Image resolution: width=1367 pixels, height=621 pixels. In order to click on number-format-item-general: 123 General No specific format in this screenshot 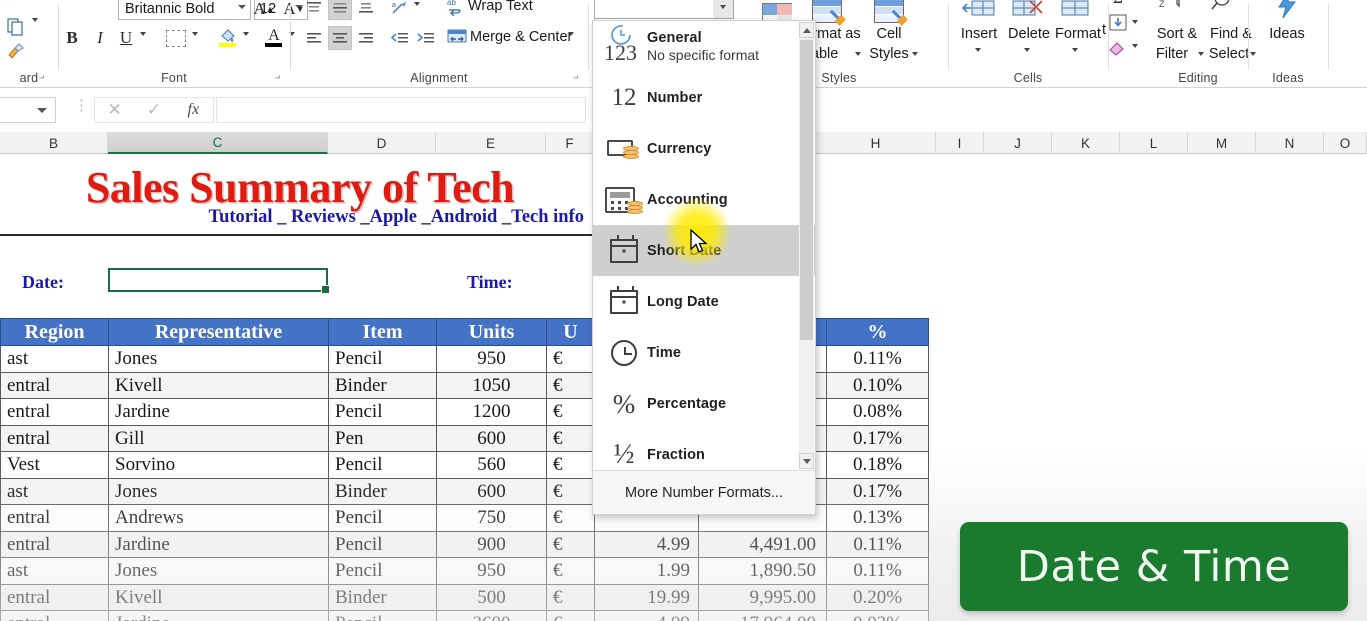, I will do `click(704, 46)`.